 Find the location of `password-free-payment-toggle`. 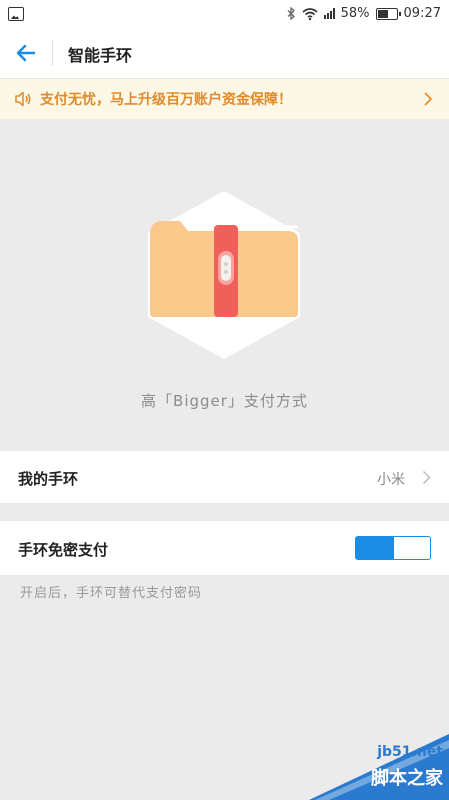

password-free-payment-toggle is located at coordinates (393, 548).